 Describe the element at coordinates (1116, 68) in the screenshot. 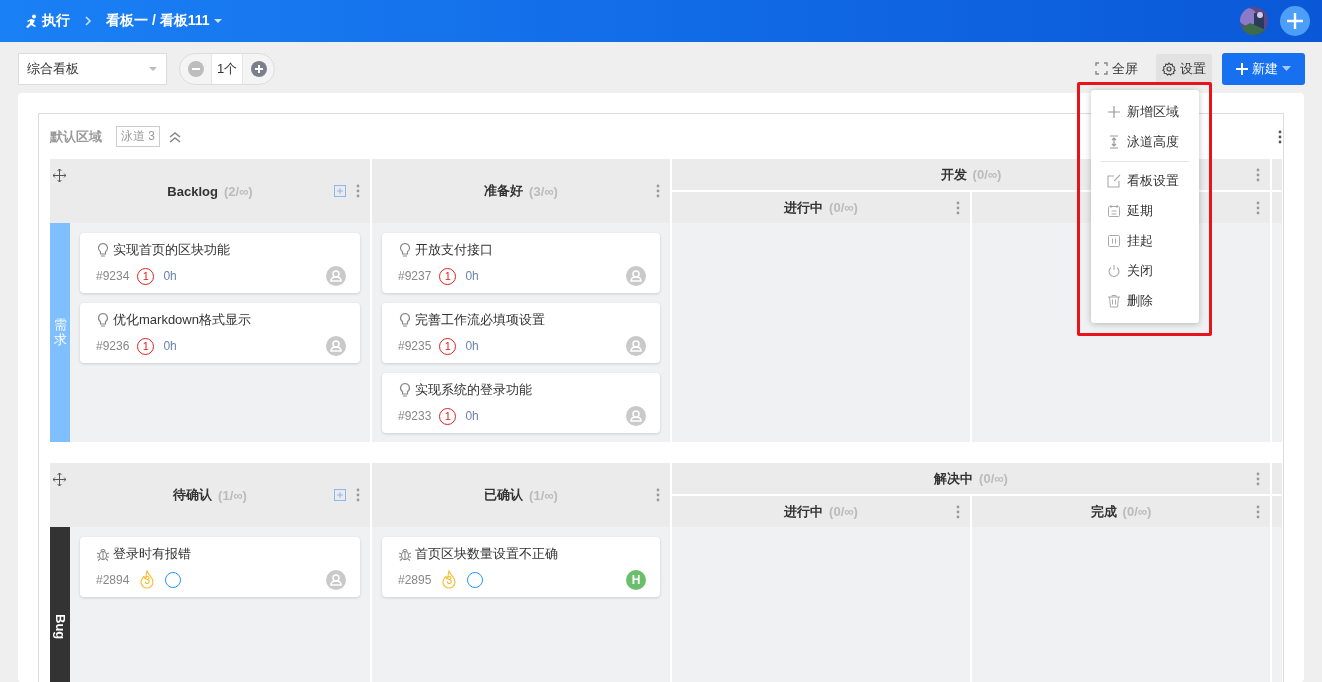

I see `fullscreen-button: 全屏` at that location.